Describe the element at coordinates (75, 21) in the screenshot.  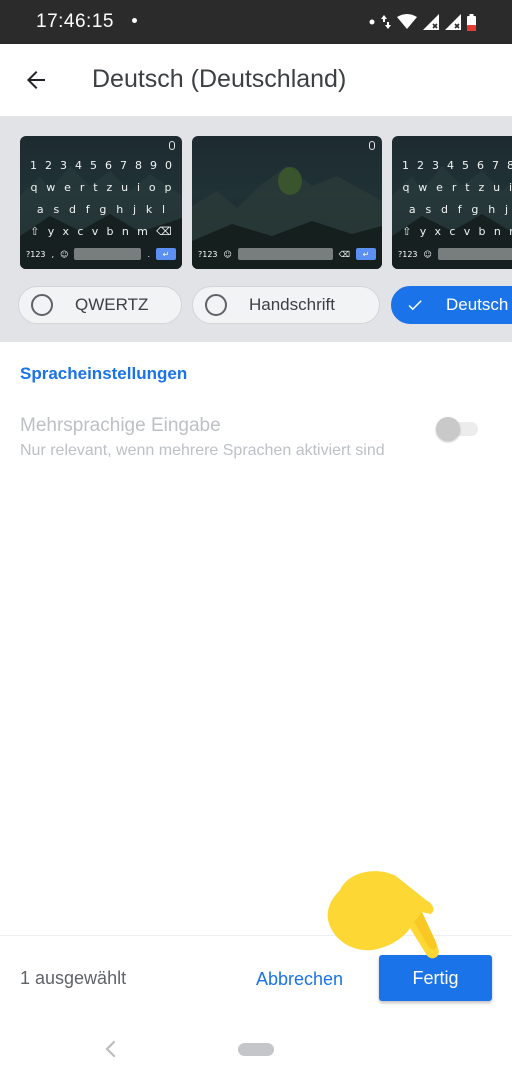
I see `status-time: 17:46:15` at that location.